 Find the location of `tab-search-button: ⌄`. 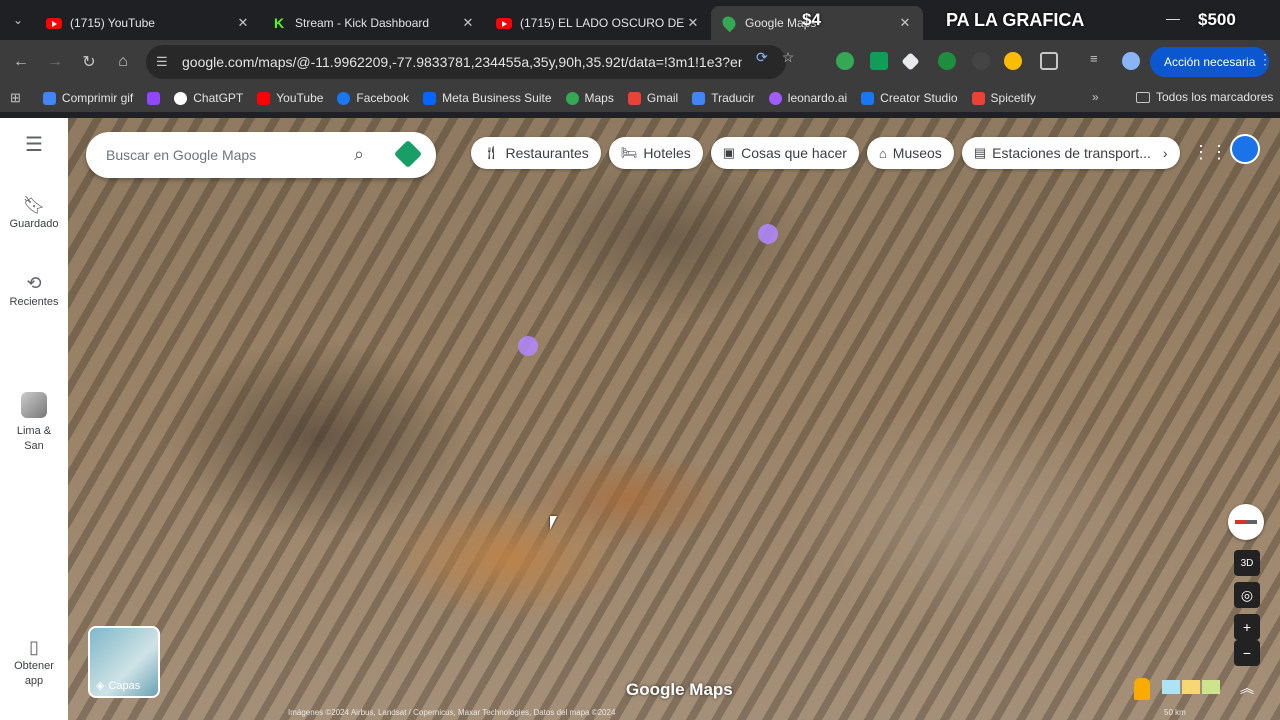

tab-search-button: ⌄ is located at coordinates (18, 20).